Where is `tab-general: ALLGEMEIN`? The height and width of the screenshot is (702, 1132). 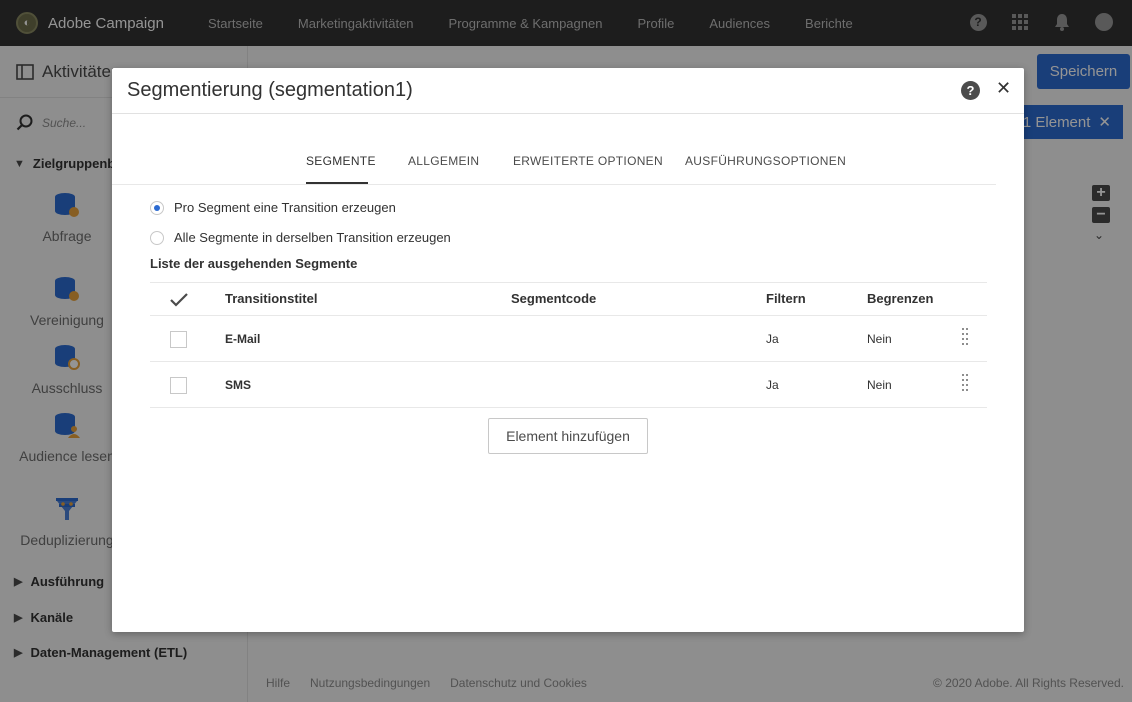 tab-general: ALLGEMEIN is located at coordinates (443, 161).